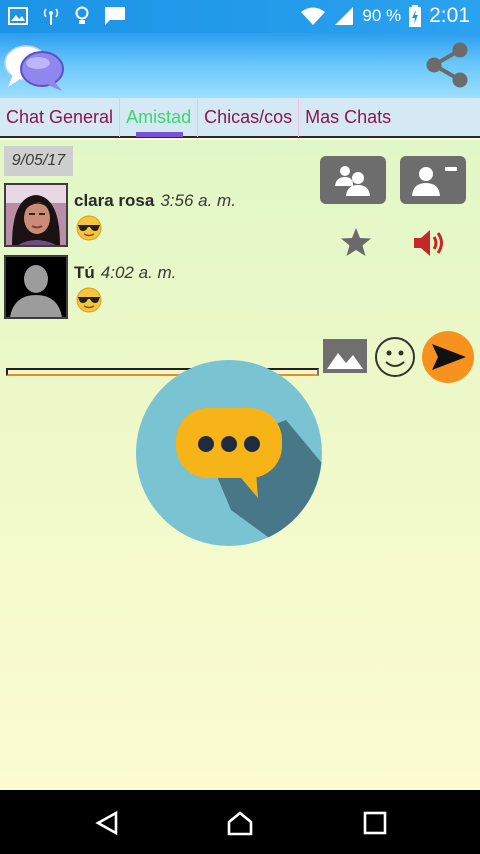 This screenshot has height=854, width=480. I want to click on photo-avatar, so click(36, 215).